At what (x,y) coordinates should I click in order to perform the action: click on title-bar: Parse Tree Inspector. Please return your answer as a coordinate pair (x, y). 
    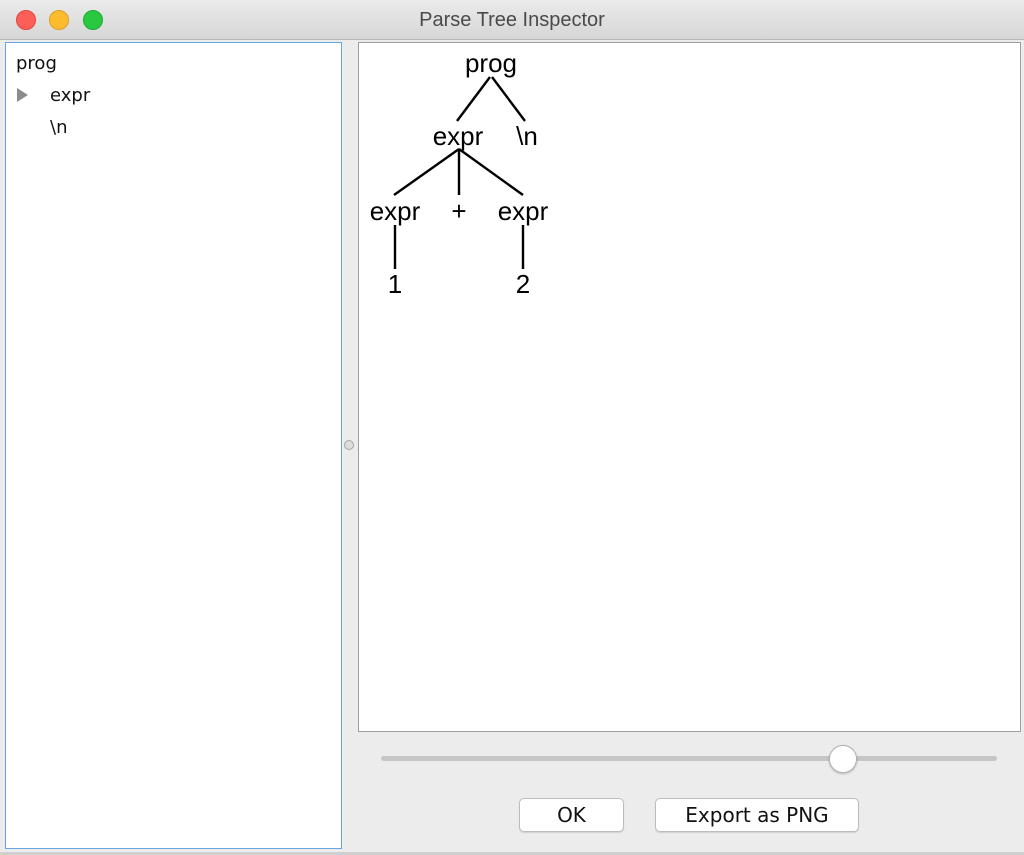
    Looking at the image, I should click on (512, 20).